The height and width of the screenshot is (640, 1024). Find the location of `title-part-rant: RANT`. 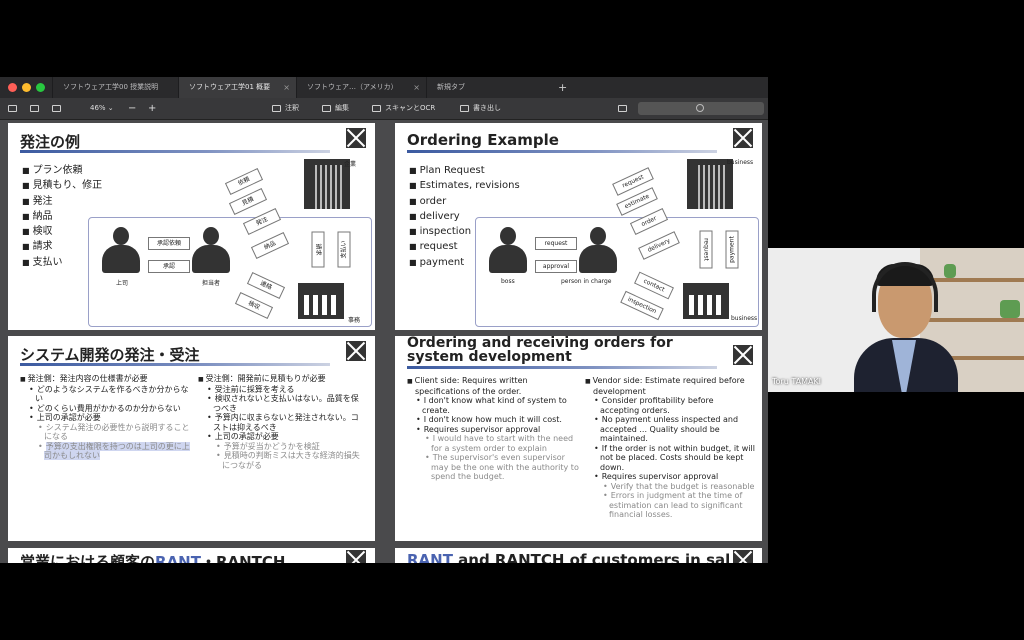

title-part-rant: RANT is located at coordinates (178, 558).